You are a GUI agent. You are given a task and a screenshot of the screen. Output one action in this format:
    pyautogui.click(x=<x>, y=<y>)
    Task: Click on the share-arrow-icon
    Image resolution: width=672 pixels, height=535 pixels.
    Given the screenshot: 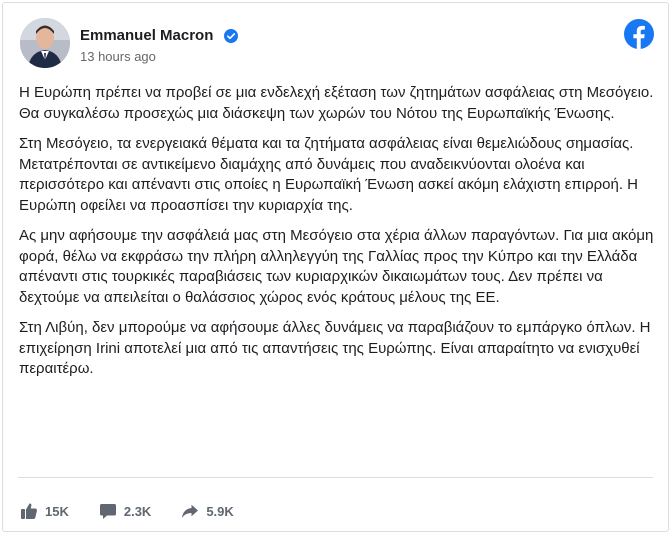 What is the action you would take?
    pyautogui.click(x=190, y=511)
    